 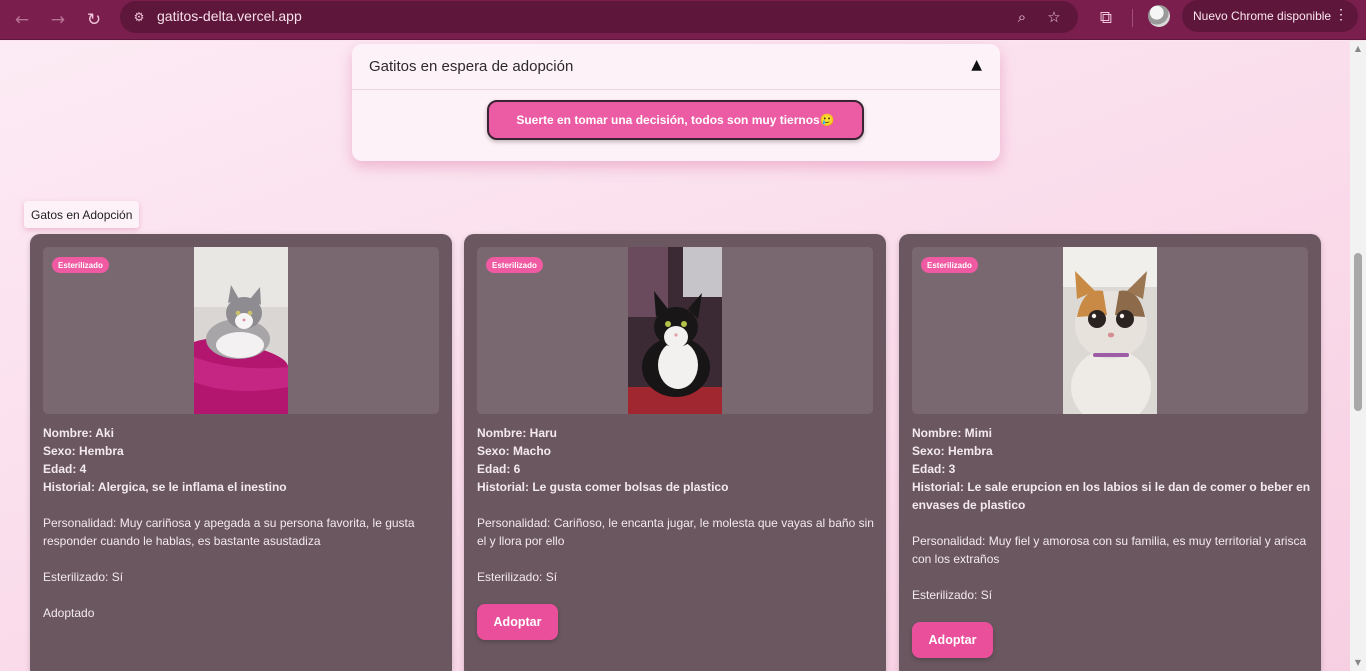 What do you see at coordinates (82, 214) in the screenshot?
I see `section-title: Gatos en Adopción` at bounding box center [82, 214].